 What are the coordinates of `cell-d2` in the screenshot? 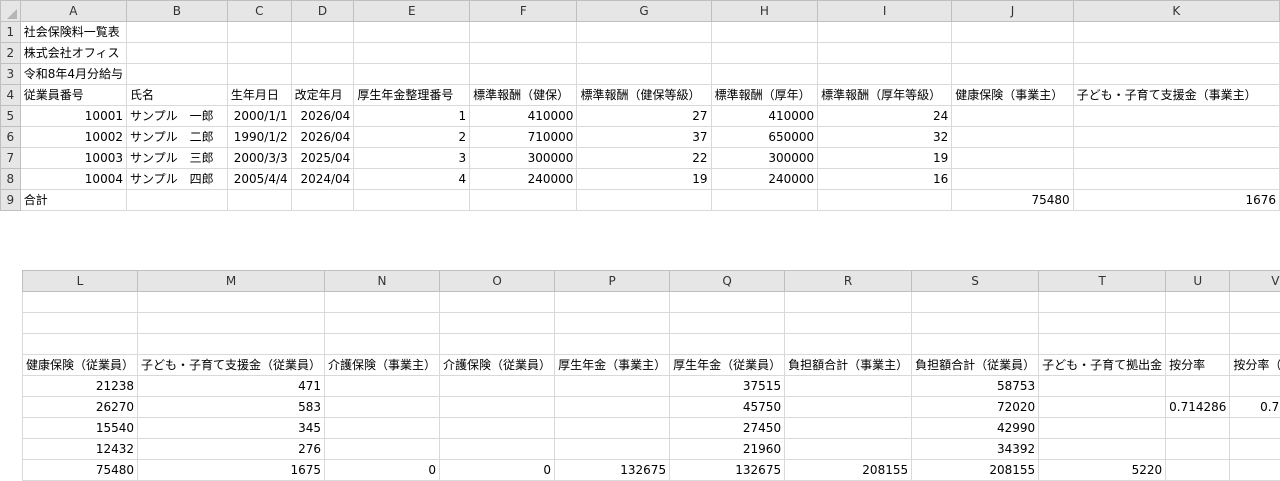 It's located at (322, 53).